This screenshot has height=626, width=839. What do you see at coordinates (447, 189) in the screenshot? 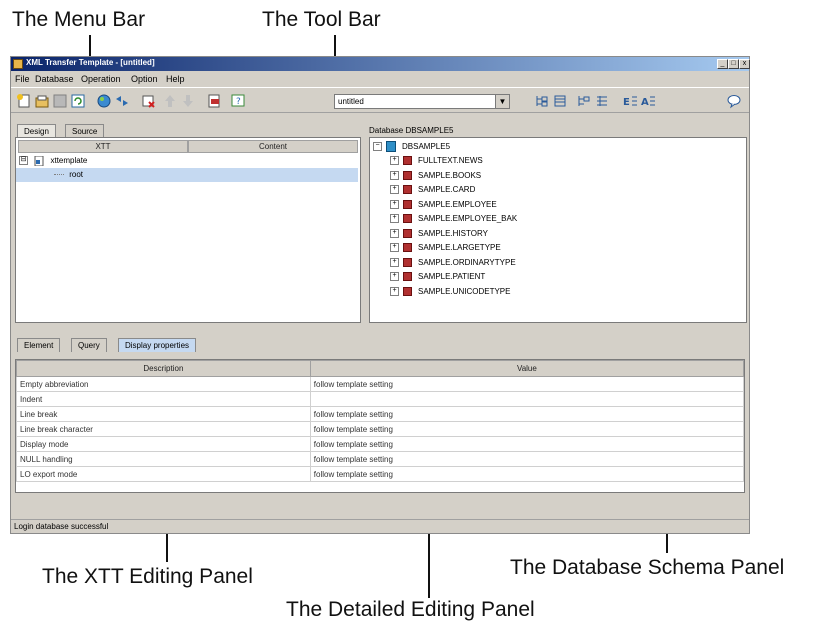
I see `db-table-label: SAMPLE.CARD` at bounding box center [447, 189].